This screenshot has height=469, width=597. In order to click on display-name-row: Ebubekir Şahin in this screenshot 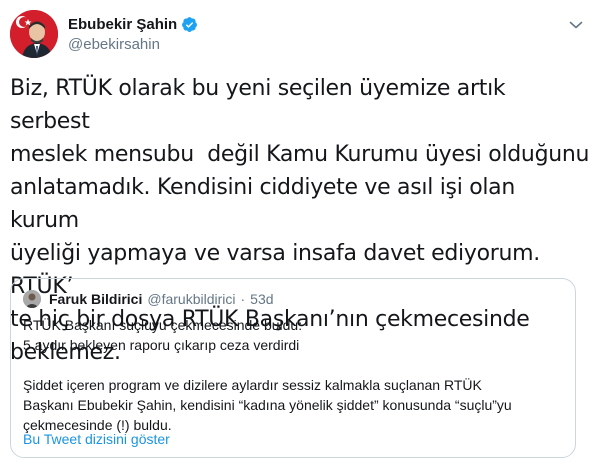, I will do `click(133, 24)`.